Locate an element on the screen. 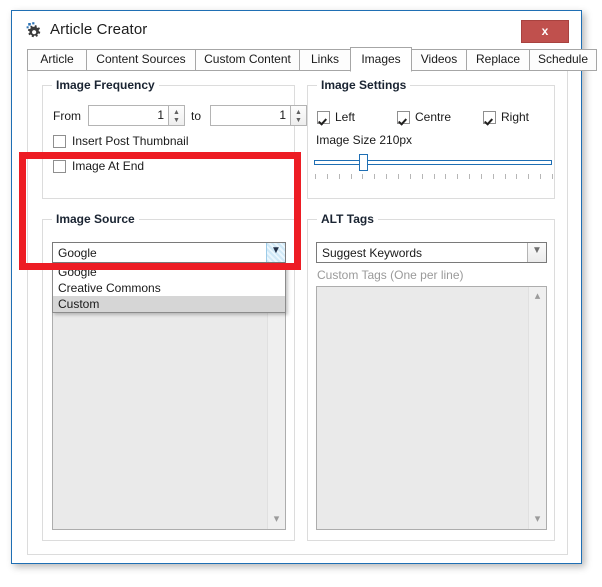 The width and height of the screenshot is (602, 587). image-settings-title: Image Settings is located at coordinates (364, 85).